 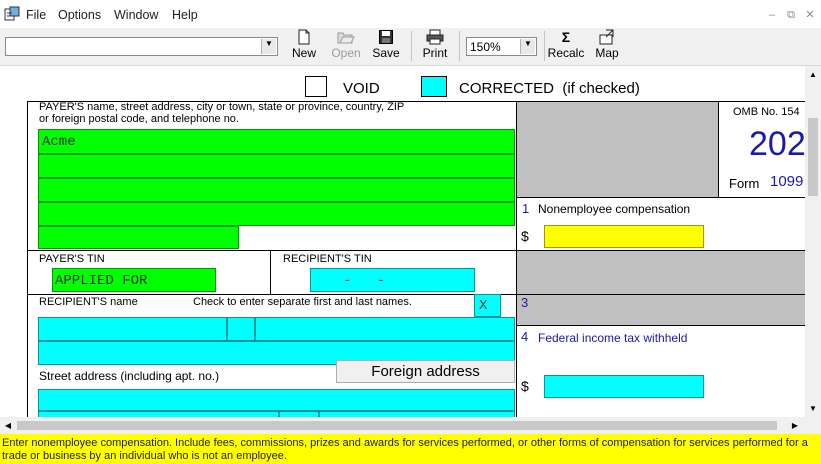 What do you see at coordinates (607, 53) in the screenshot?
I see `map-button-label: Map` at bounding box center [607, 53].